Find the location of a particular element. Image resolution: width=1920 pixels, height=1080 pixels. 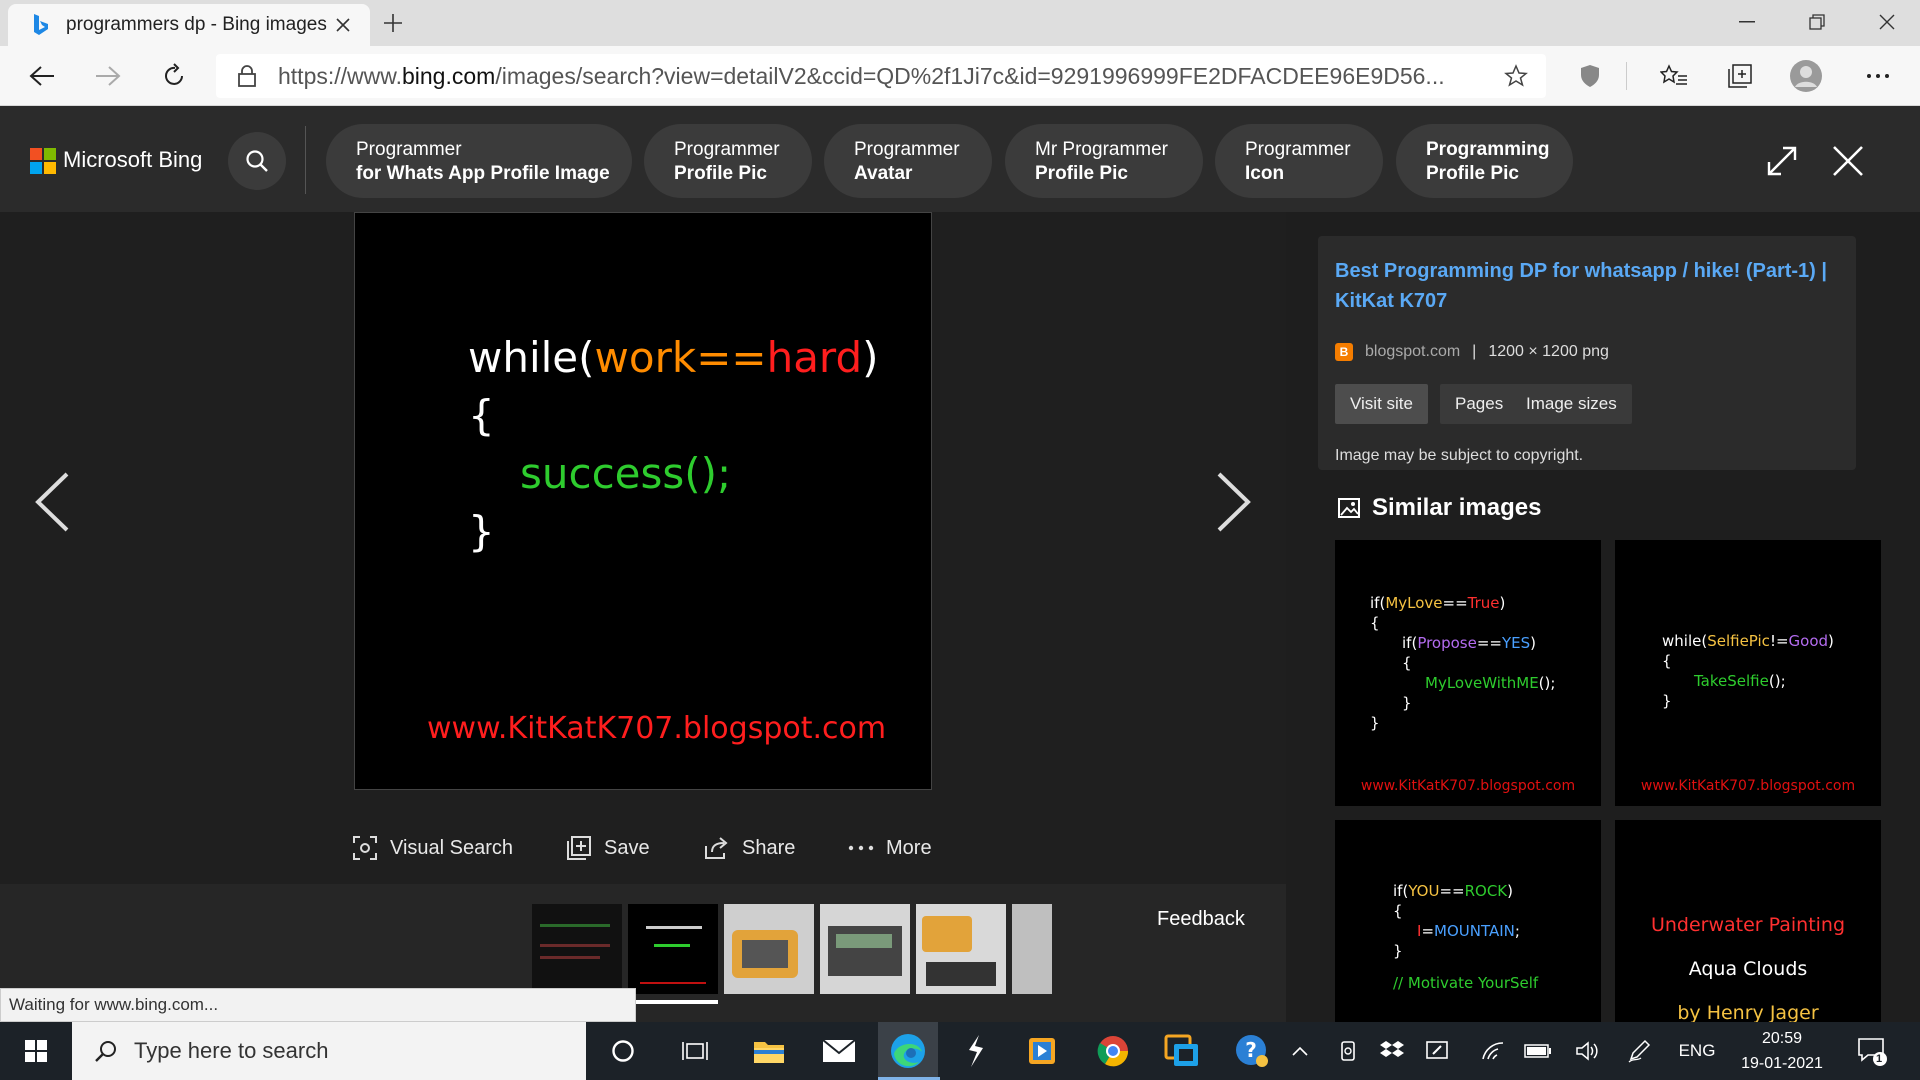

related-search-chip: Programmer Profile Pic is located at coordinates (728, 161).